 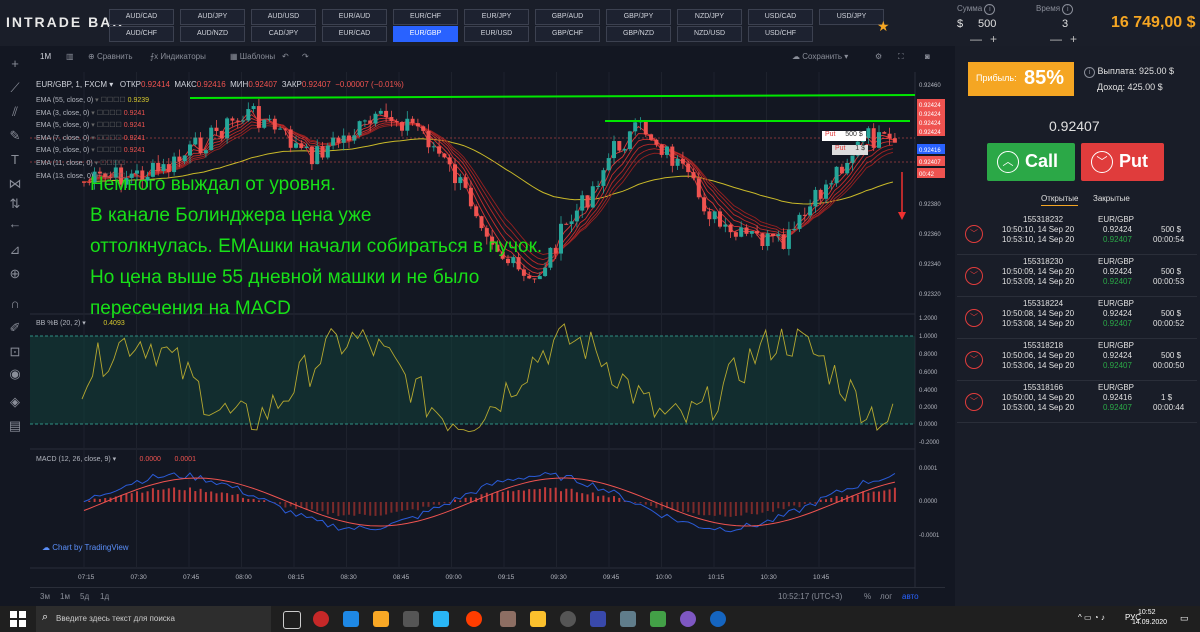 What do you see at coordinates (15, 402) in the screenshot?
I see `layers-icon: ◈` at bounding box center [15, 402].